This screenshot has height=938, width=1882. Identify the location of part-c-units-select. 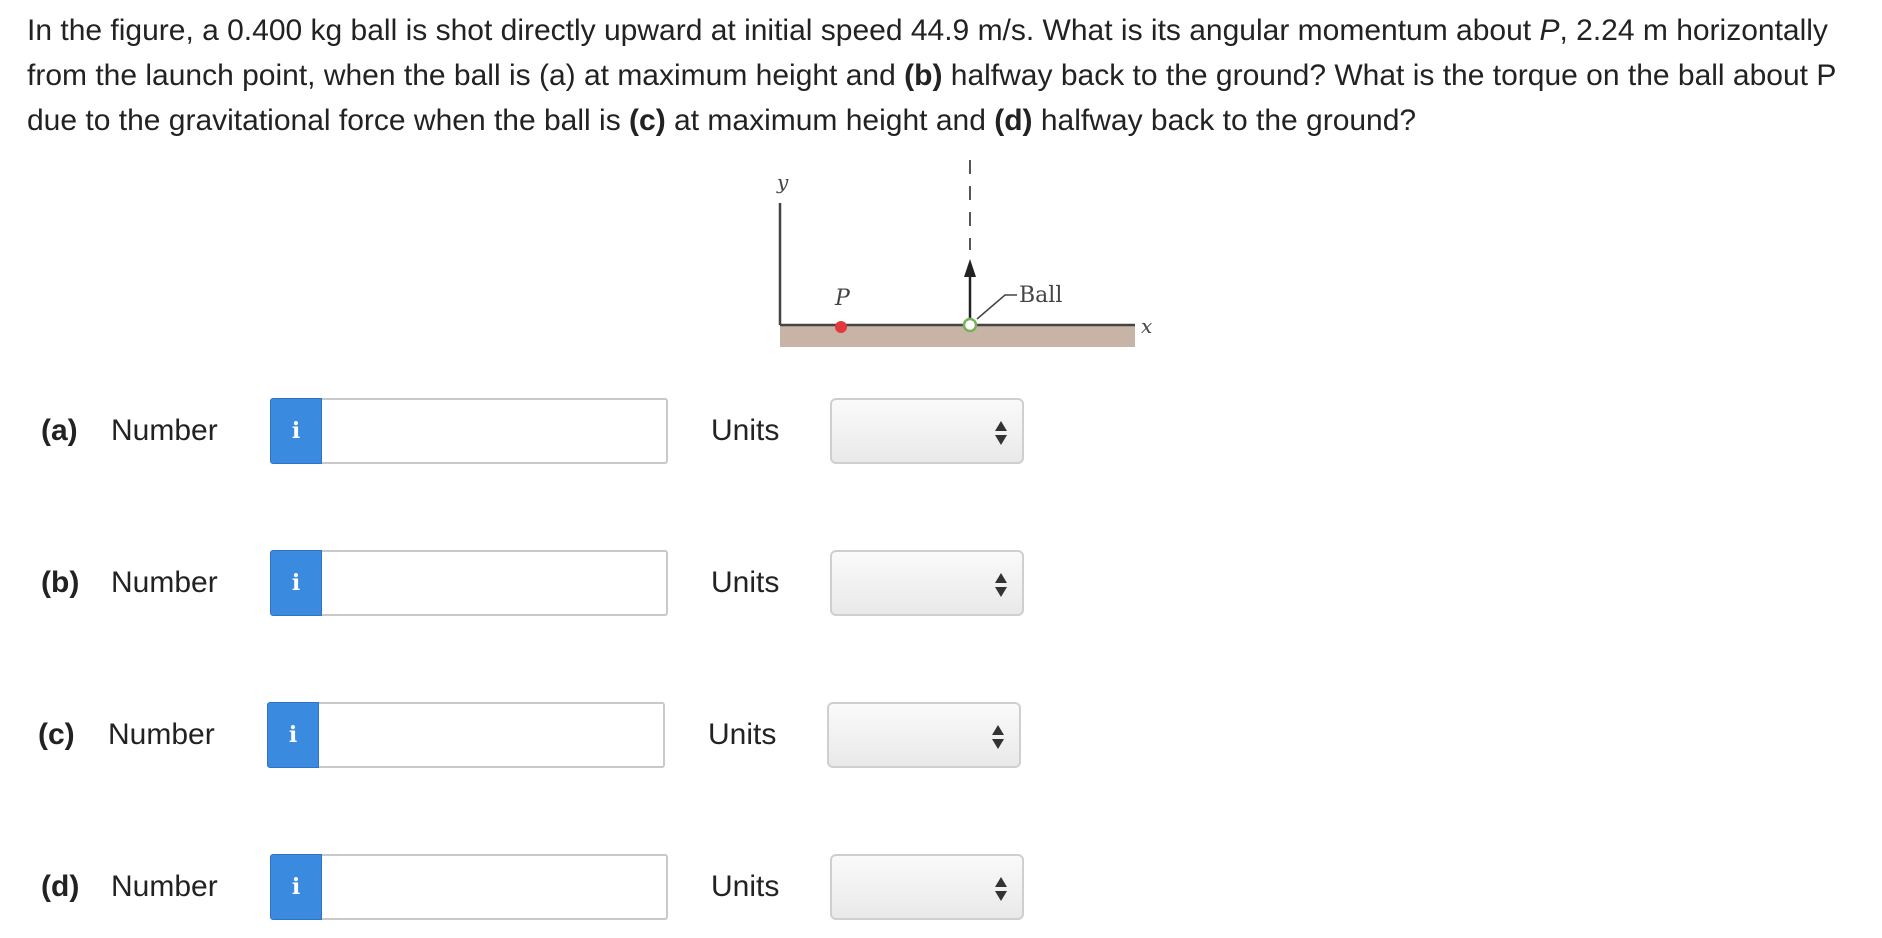
(924, 735).